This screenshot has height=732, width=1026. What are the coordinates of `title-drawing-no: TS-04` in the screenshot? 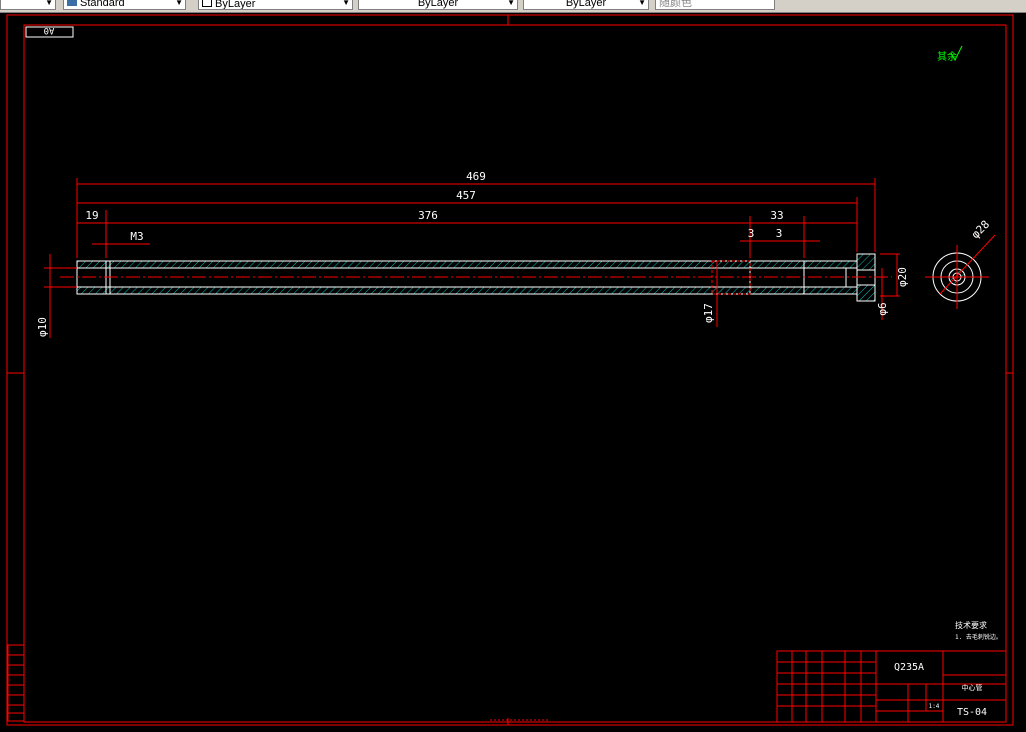 It's located at (972, 712).